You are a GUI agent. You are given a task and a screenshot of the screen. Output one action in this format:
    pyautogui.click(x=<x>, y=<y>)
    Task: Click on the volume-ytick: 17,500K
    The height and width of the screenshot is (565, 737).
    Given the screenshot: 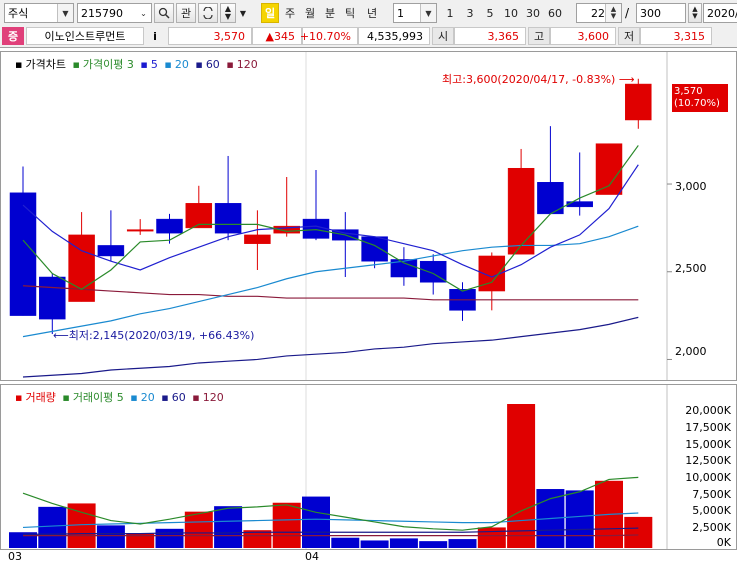 What is the action you would take?
    pyautogui.click(x=708, y=427)
    